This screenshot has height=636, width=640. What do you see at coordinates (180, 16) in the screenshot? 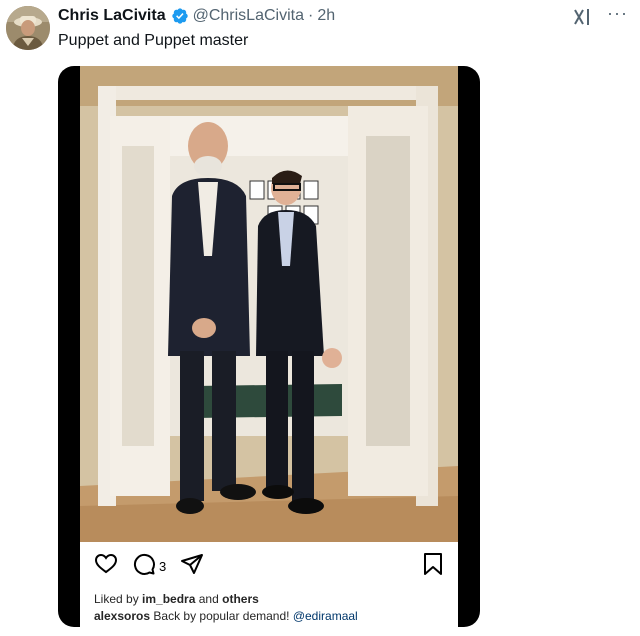
I see `verified-badge-icon` at bounding box center [180, 16].